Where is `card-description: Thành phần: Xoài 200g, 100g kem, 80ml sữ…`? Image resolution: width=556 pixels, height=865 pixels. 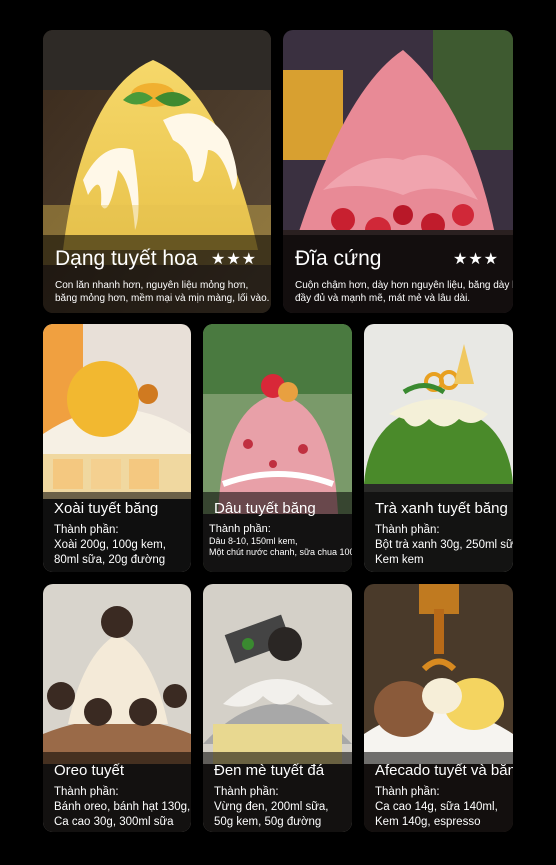
card-description: Thành phần: Xoài 200g, 100g kem, 80ml sữ… is located at coordinates (110, 545).